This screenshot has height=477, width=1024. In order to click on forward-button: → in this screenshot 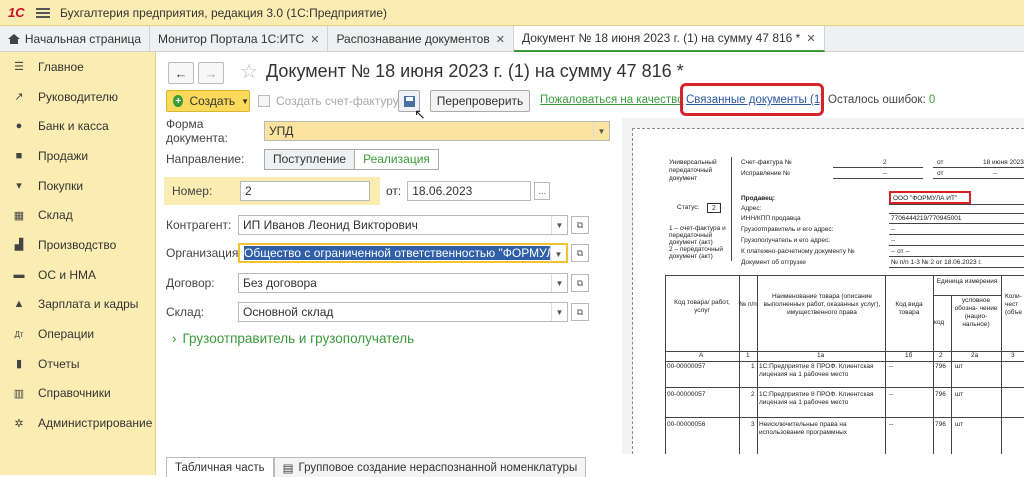, I will do `click(211, 73)`.